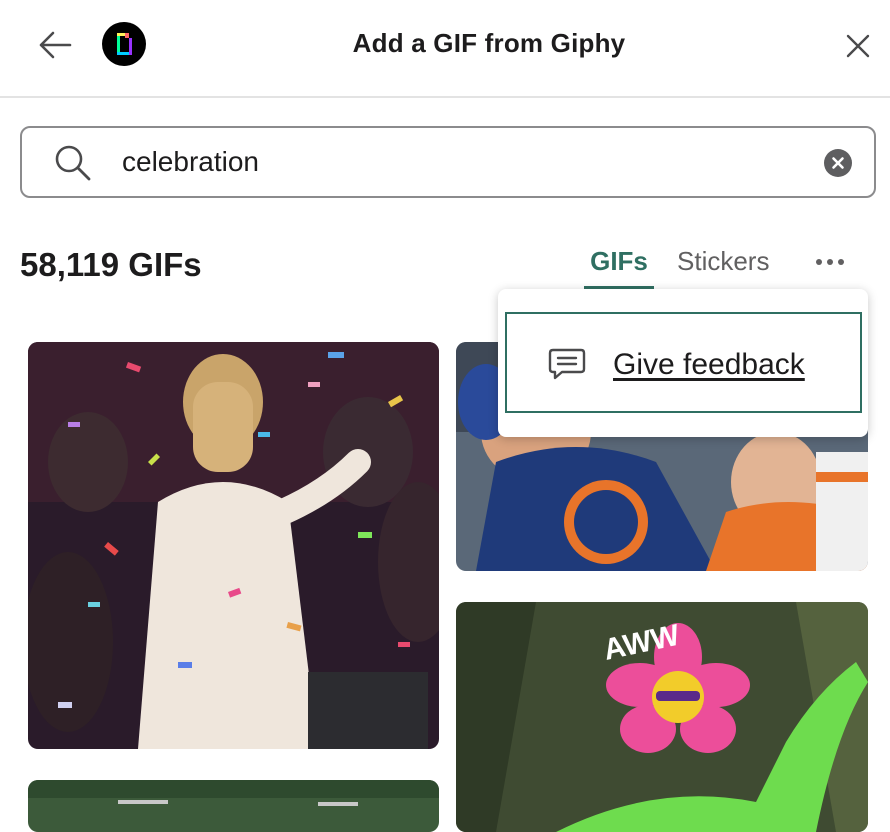  I want to click on search-input, so click(462, 162).